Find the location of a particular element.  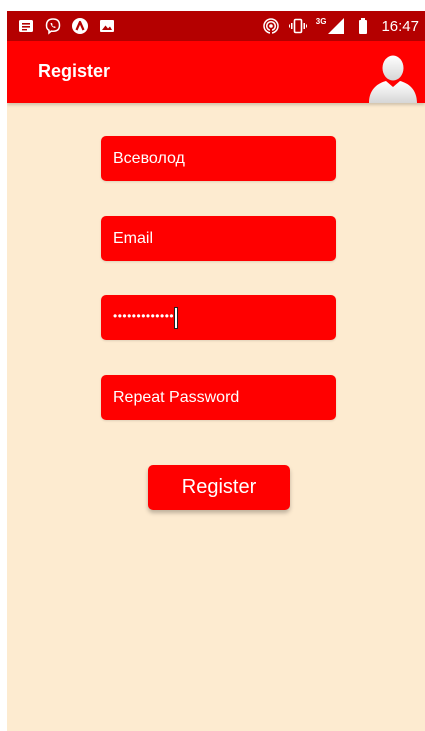

page-title: Register is located at coordinates (74, 71).